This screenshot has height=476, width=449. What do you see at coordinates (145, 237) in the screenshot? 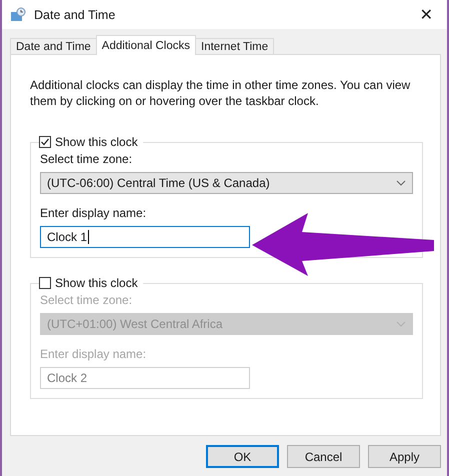
I see `display-name-field: Clock 1` at bounding box center [145, 237].